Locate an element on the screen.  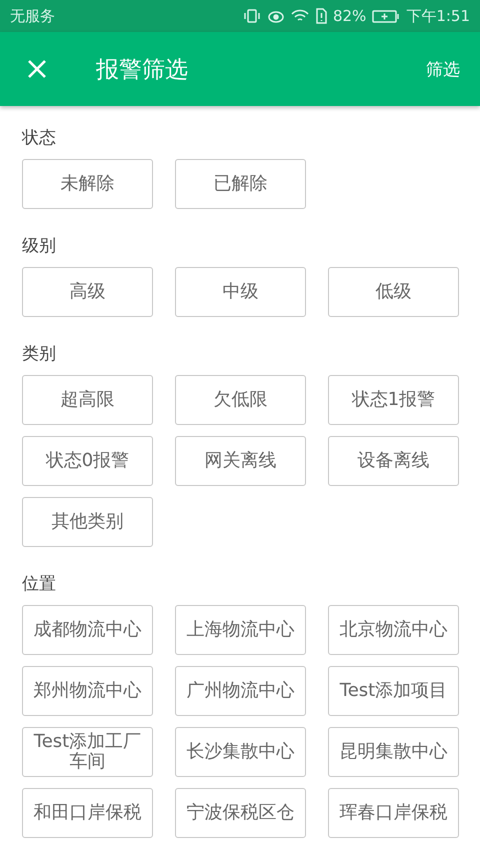
filter-option: Test添加项目 is located at coordinates (393, 691).